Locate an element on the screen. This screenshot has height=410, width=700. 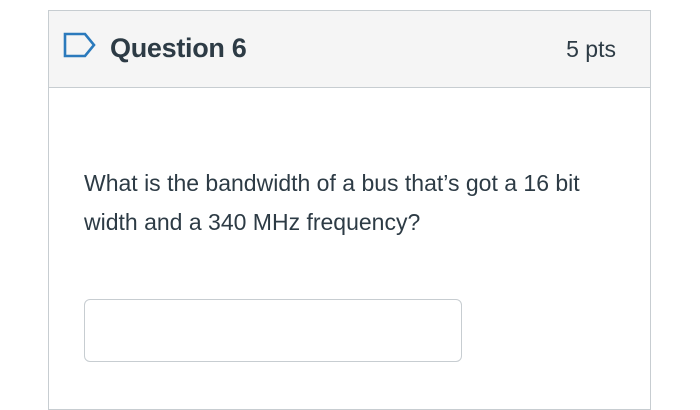
flag-question-icon is located at coordinates (80, 45).